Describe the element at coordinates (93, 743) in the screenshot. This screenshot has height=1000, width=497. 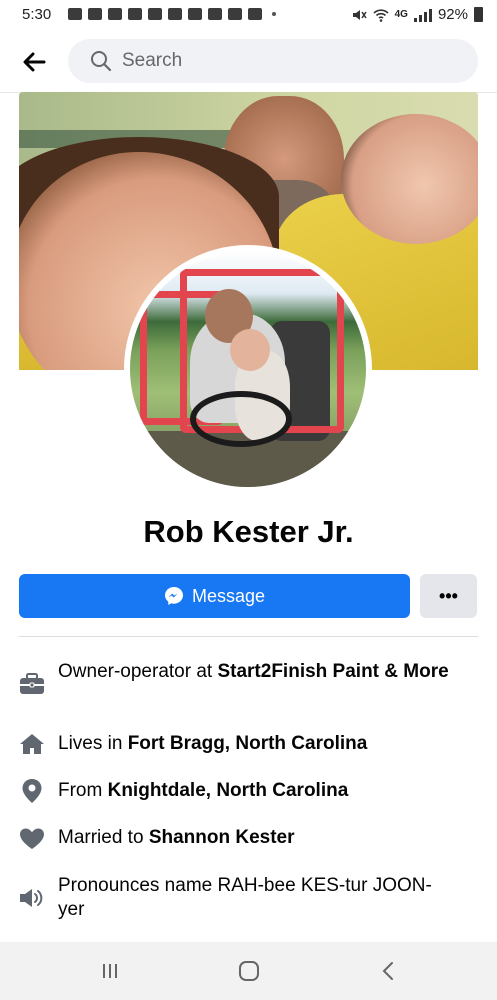
I see `detail-lives-in-prefix: Lives in` at that location.